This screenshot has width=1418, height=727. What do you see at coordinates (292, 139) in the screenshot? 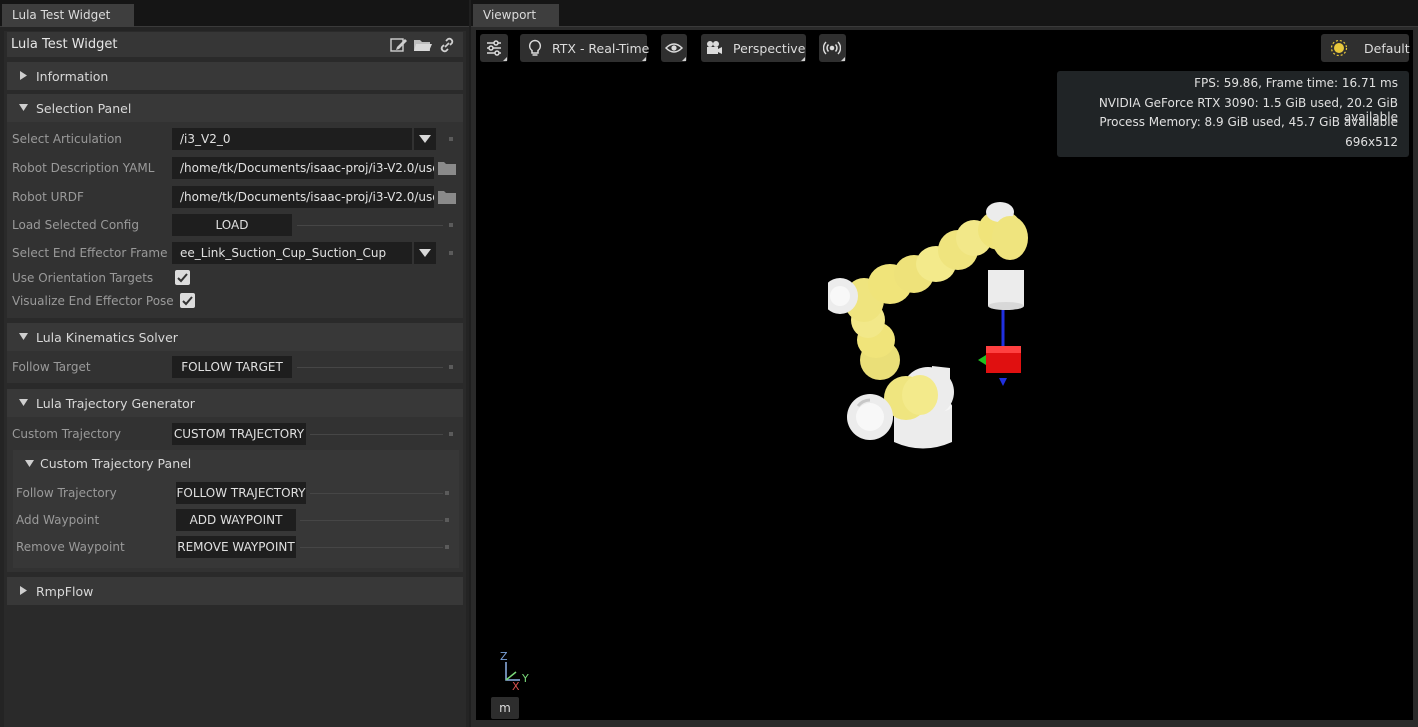
I see `select-articulation-dropdown: /i3_V2_0` at bounding box center [292, 139].